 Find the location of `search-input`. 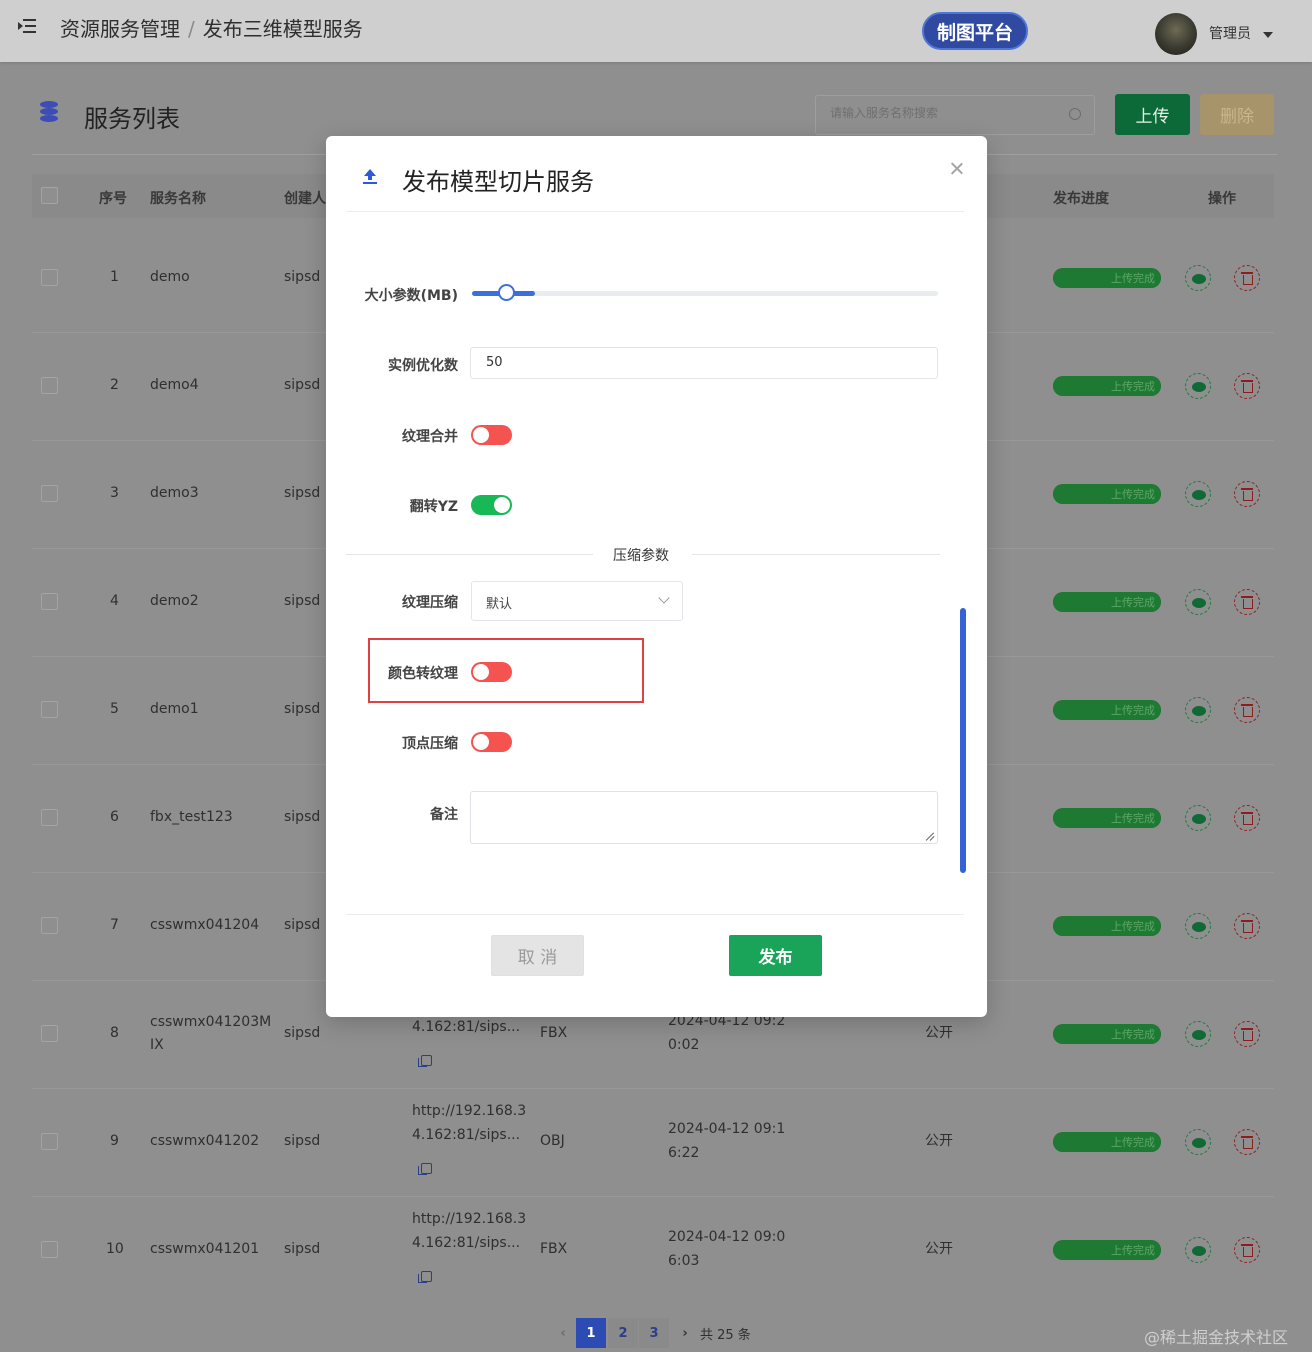

search-input is located at coordinates (940, 113).